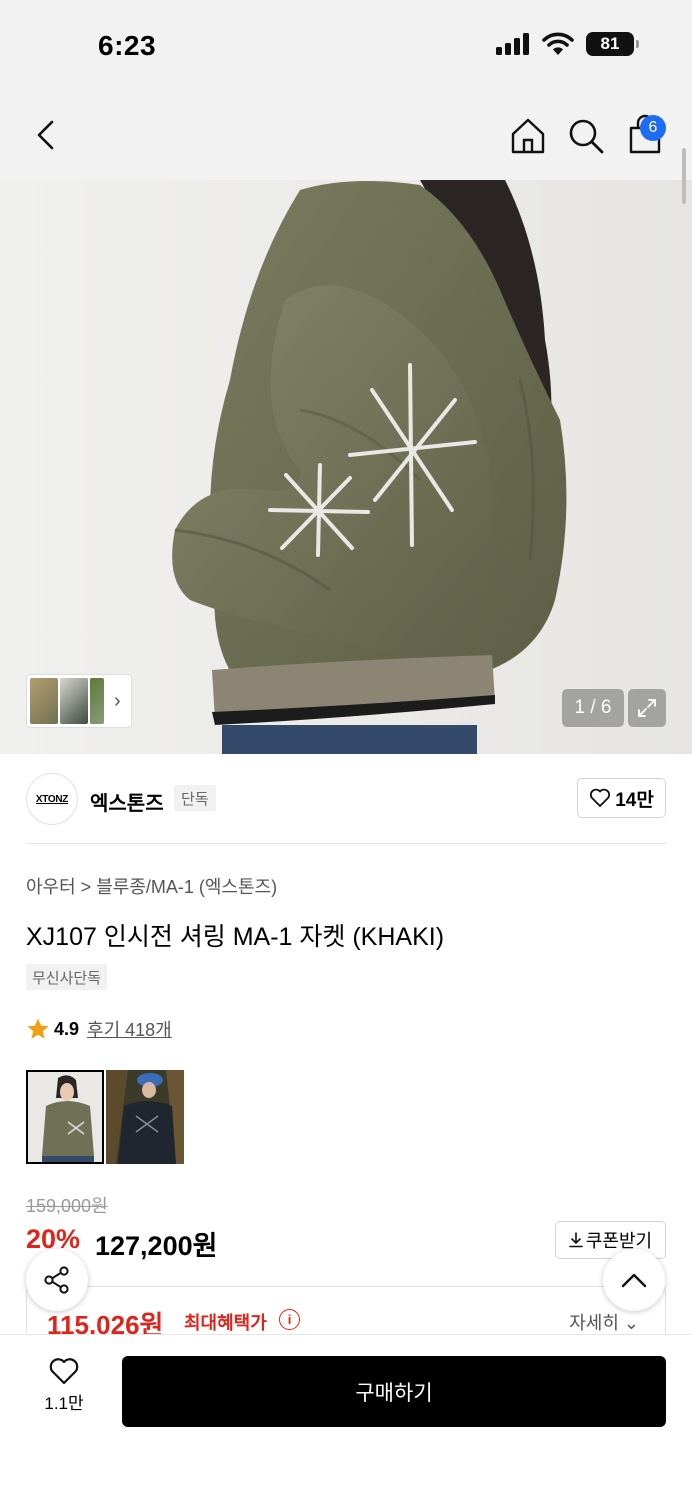  What do you see at coordinates (129, 1029) in the screenshot?
I see `review-count-link: 후기 418개` at bounding box center [129, 1029].